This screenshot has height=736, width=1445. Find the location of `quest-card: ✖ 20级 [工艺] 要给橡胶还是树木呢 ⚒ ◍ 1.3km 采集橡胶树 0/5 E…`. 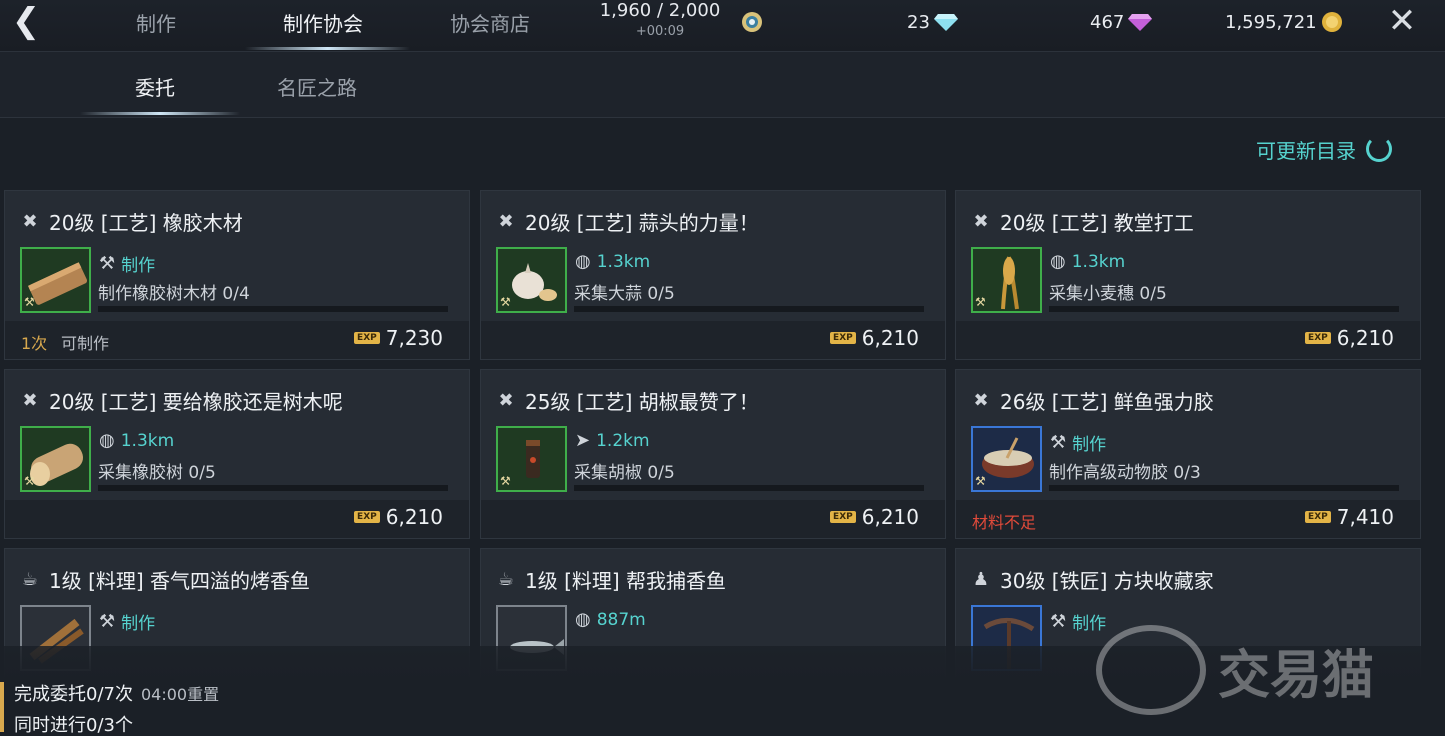

quest-card: ✖ 20级 [工艺] 要给橡胶还是树木呢 ⚒ ◍ 1.3km 采集橡胶树 0/5 E… is located at coordinates (237, 454).